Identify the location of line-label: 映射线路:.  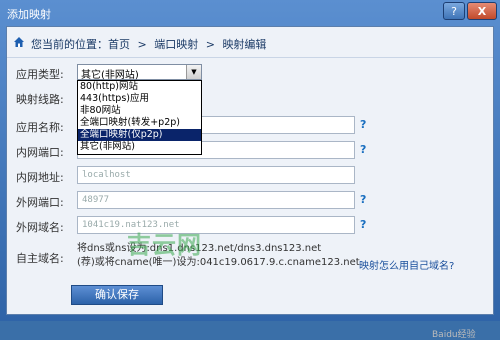
(40, 99).